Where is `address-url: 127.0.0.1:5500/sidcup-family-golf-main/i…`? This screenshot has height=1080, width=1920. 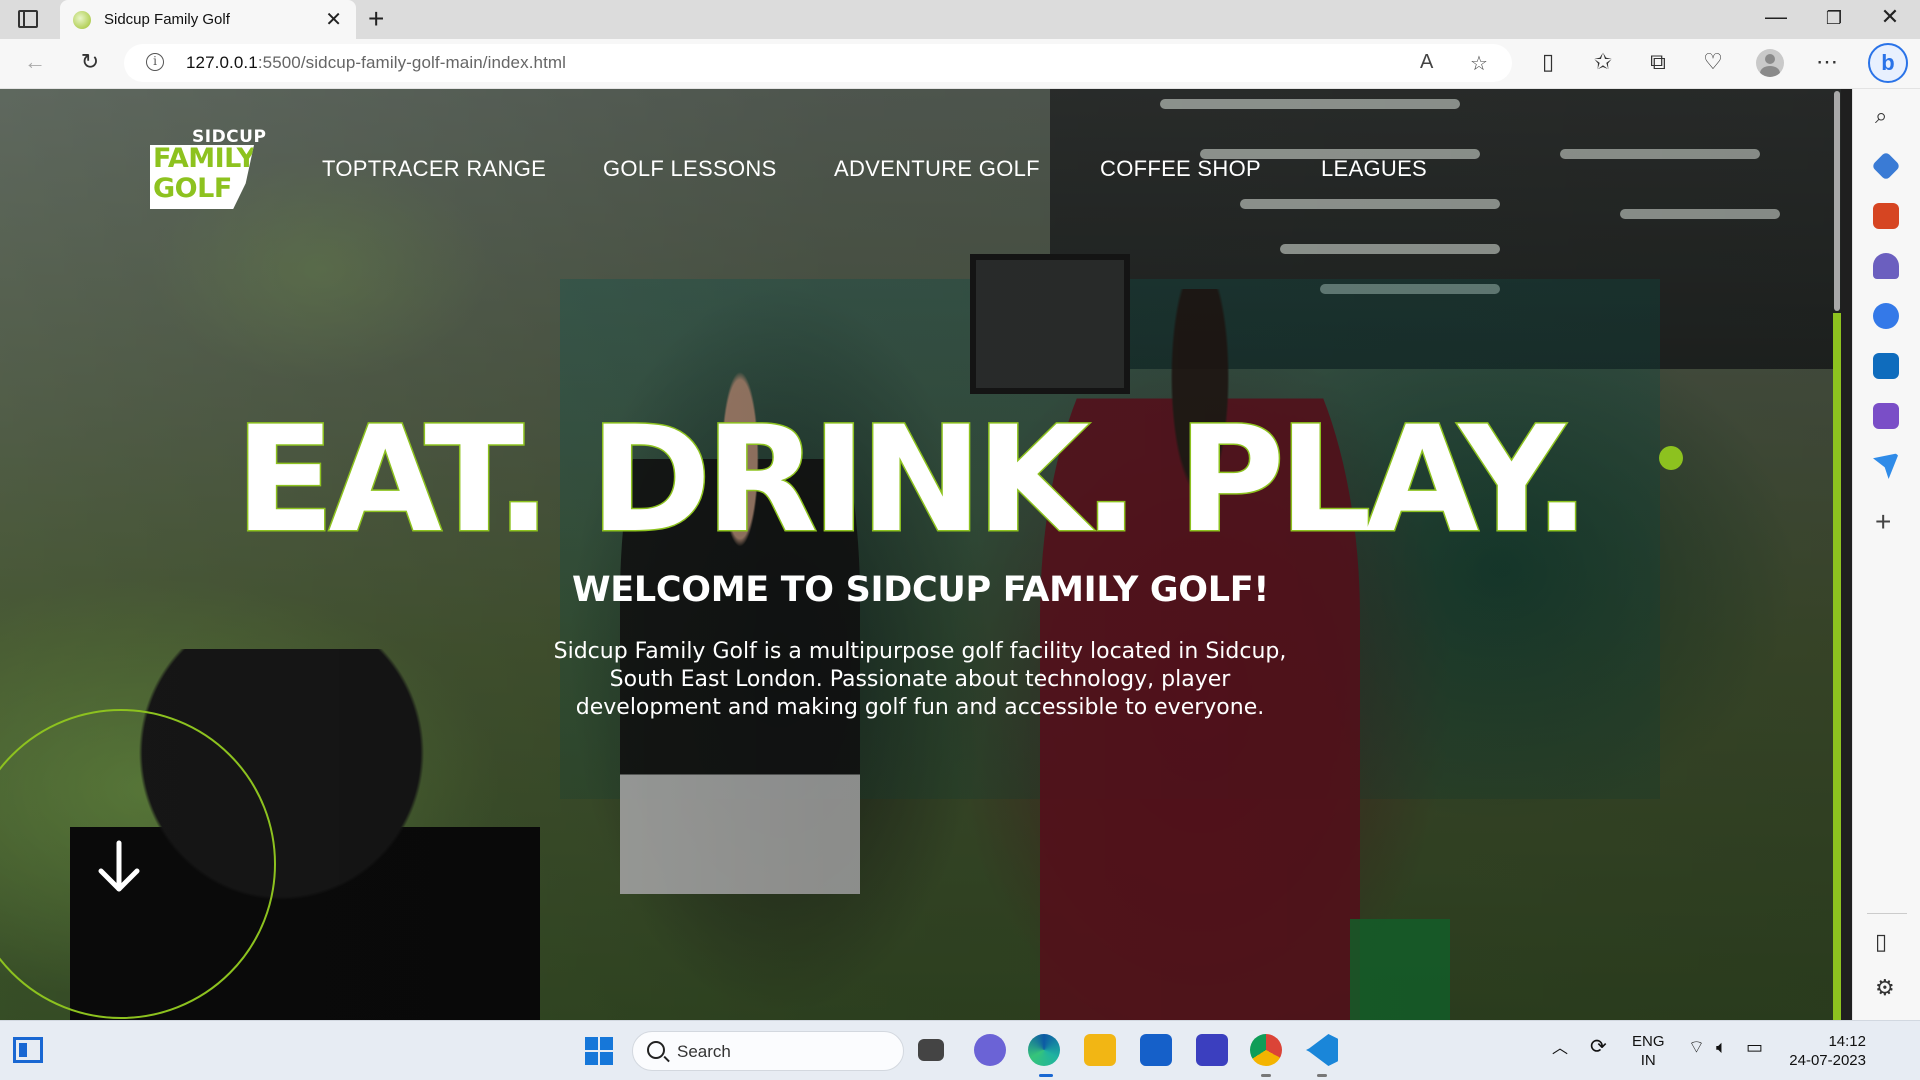
address-url: 127.0.0.1:5500/sidcup-family-golf-main/i… is located at coordinates (376, 63).